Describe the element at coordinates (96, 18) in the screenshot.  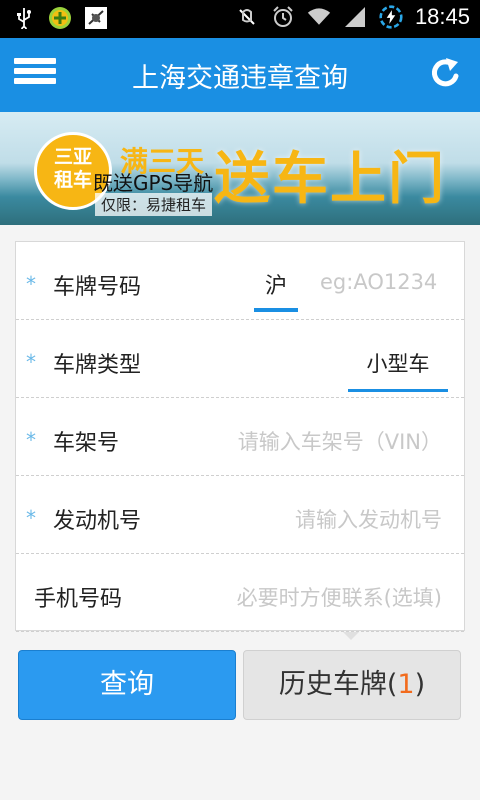
I see `debug-icon` at that location.